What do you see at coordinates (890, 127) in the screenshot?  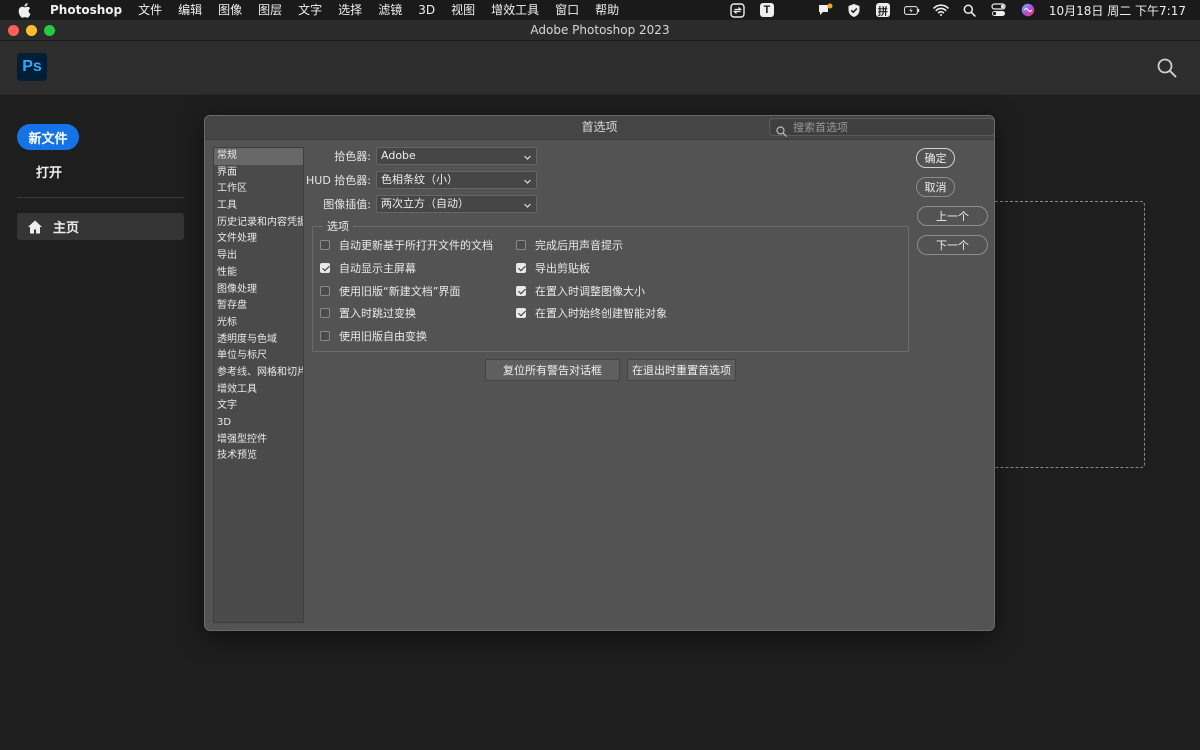 I see `preferences-search-input` at bounding box center [890, 127].